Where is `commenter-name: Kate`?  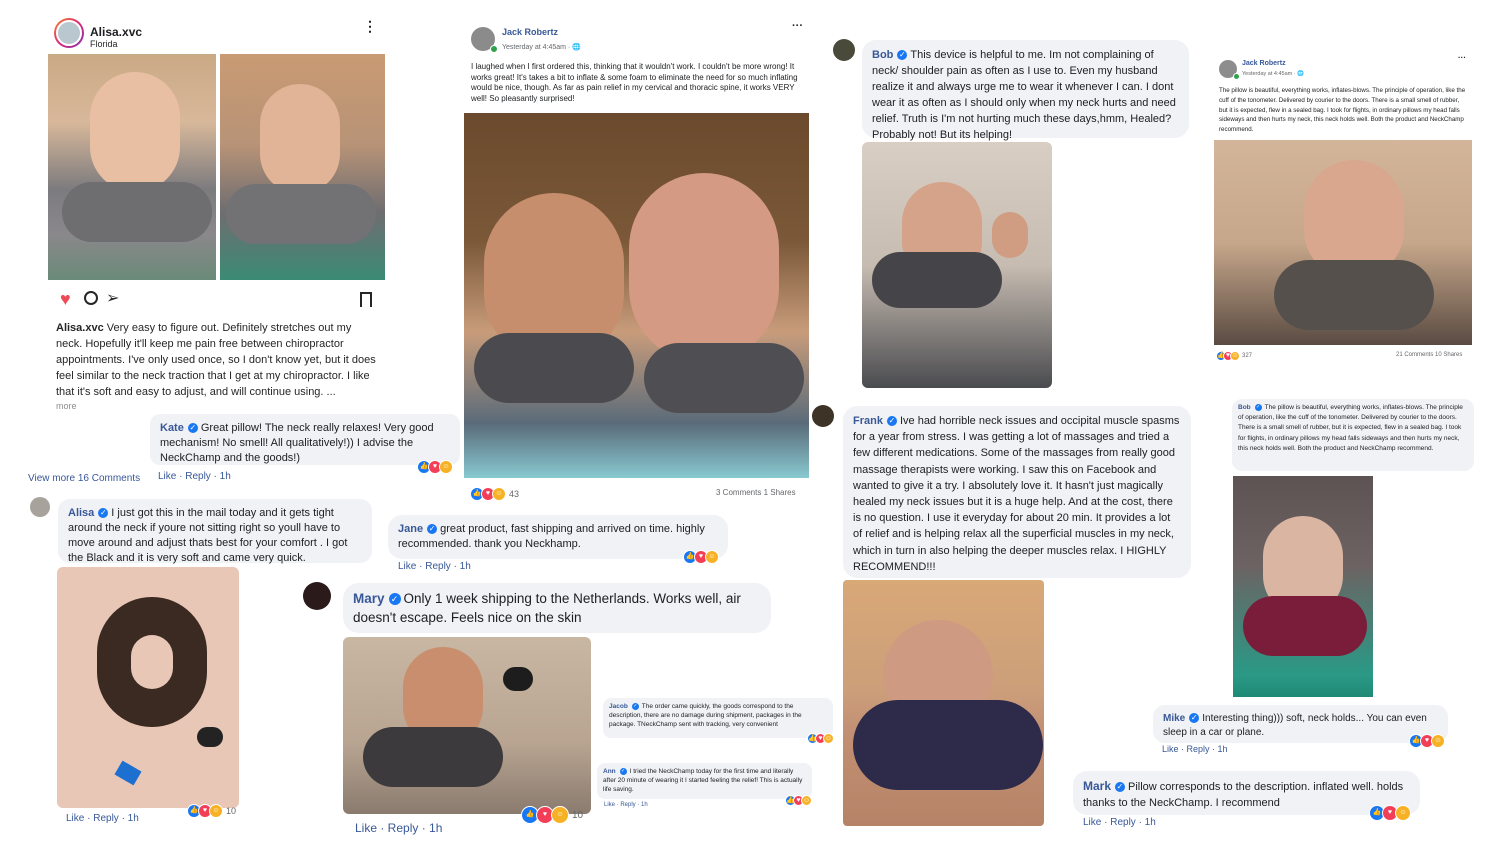
commenter-name: Kate is located at coordinates (172, 428).